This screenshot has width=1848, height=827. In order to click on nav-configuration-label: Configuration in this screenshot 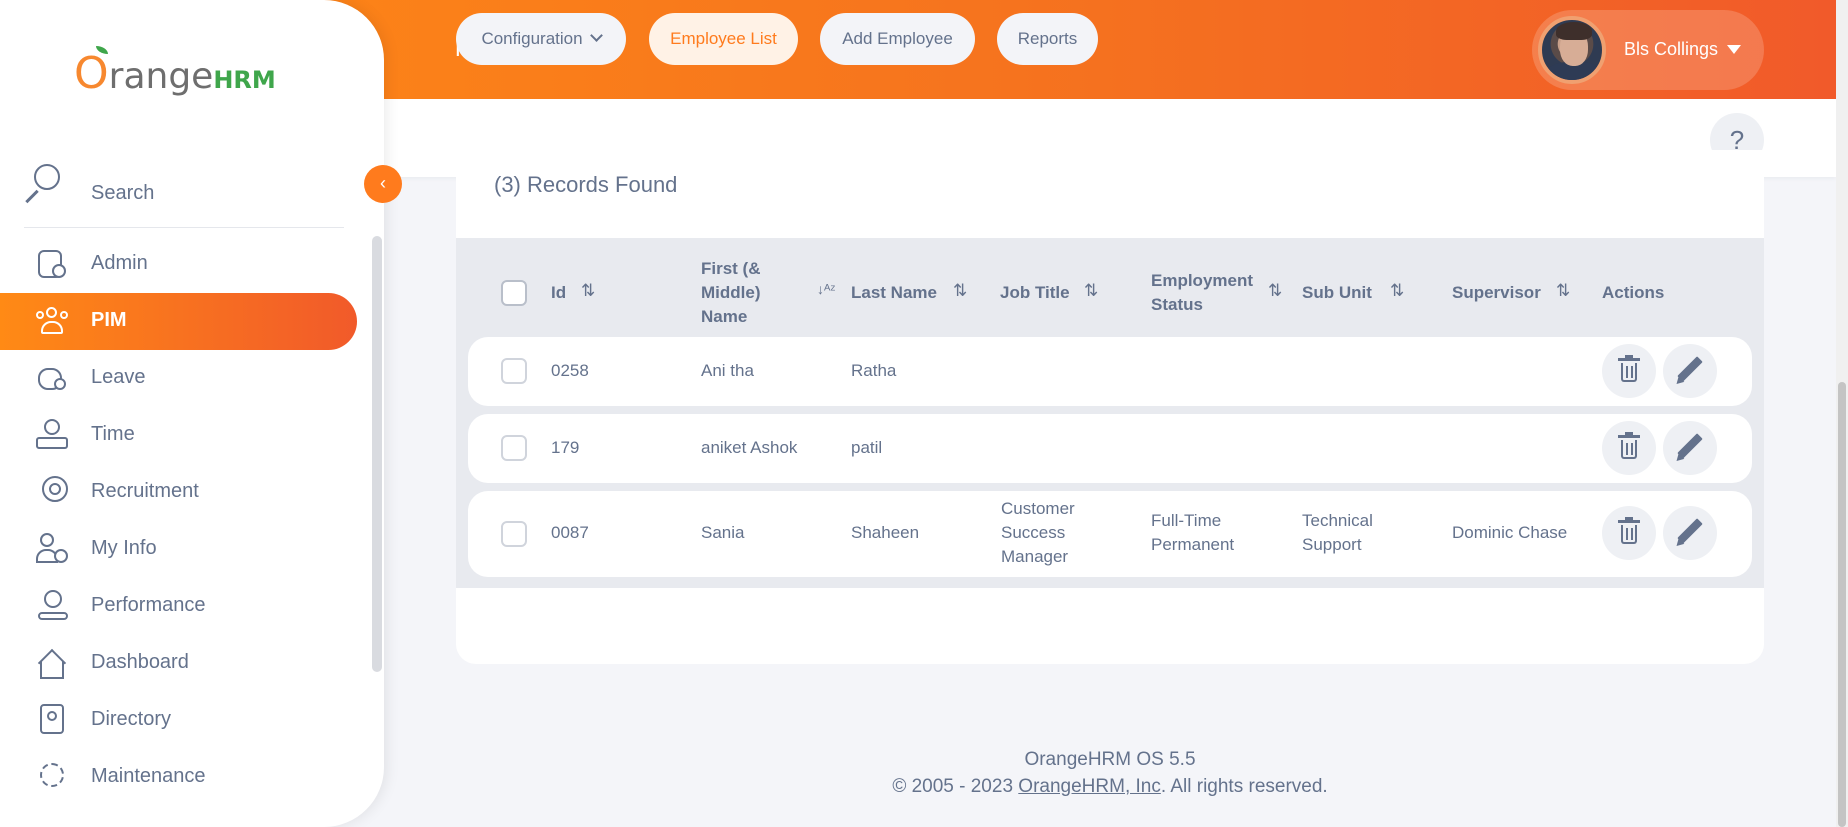, I will do `click(532, 38)`.